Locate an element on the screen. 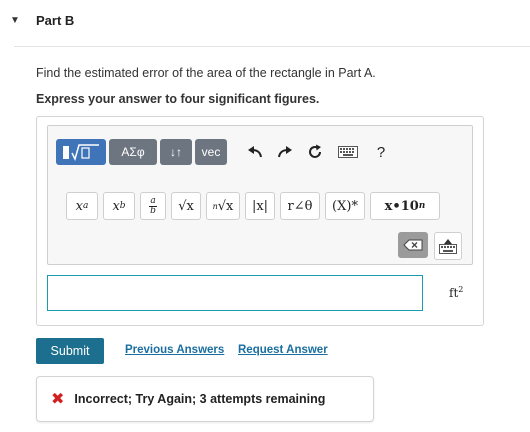 This screenshot has width=530, height=432. polar-button: r∠θ is located at coordinates (300, 206).